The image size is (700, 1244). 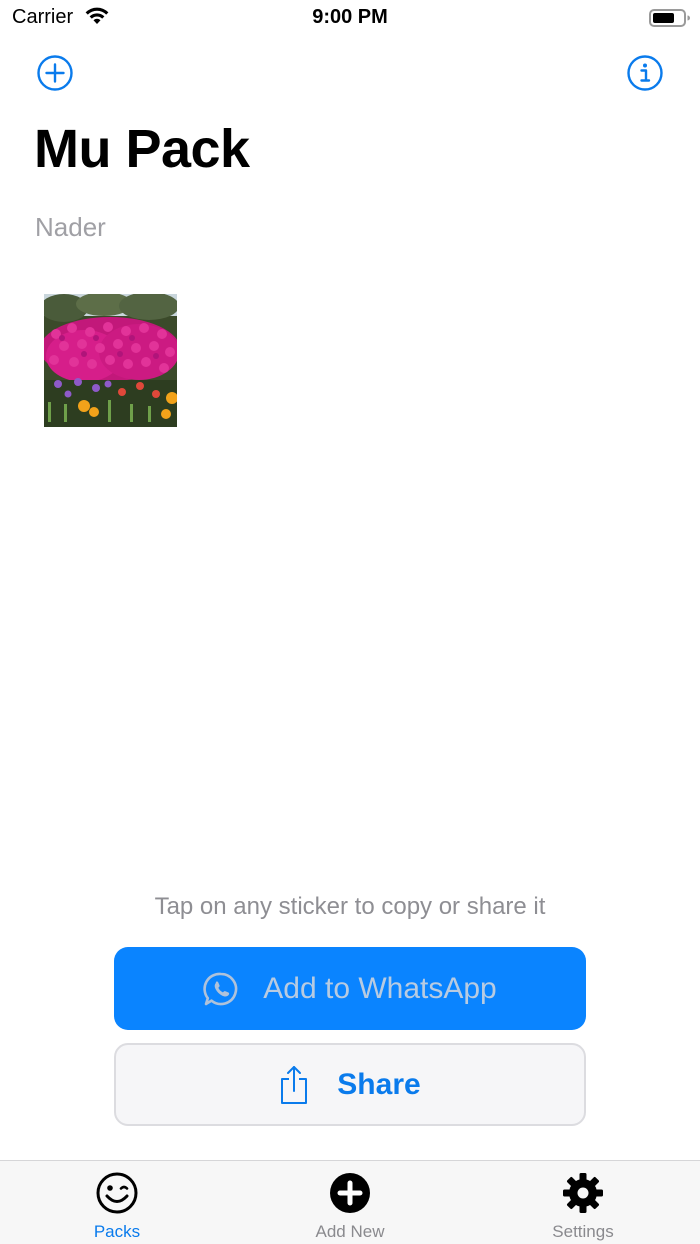 I want to click on gear-icon, so click(x=583, y=1193).